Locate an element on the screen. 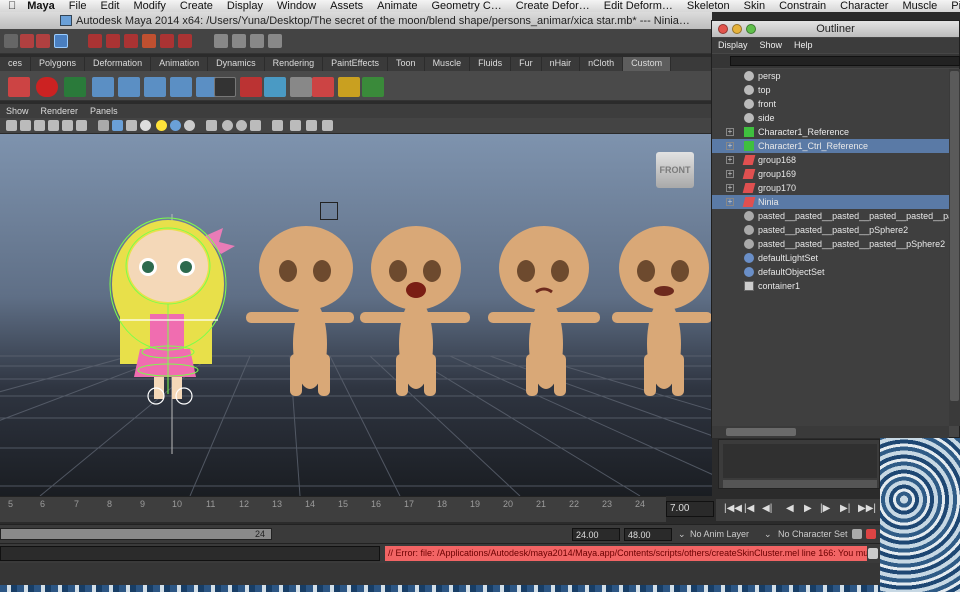 This screenshot has width=960, height=592. shelf-constraint-icon is located at coordinates (75, 87).